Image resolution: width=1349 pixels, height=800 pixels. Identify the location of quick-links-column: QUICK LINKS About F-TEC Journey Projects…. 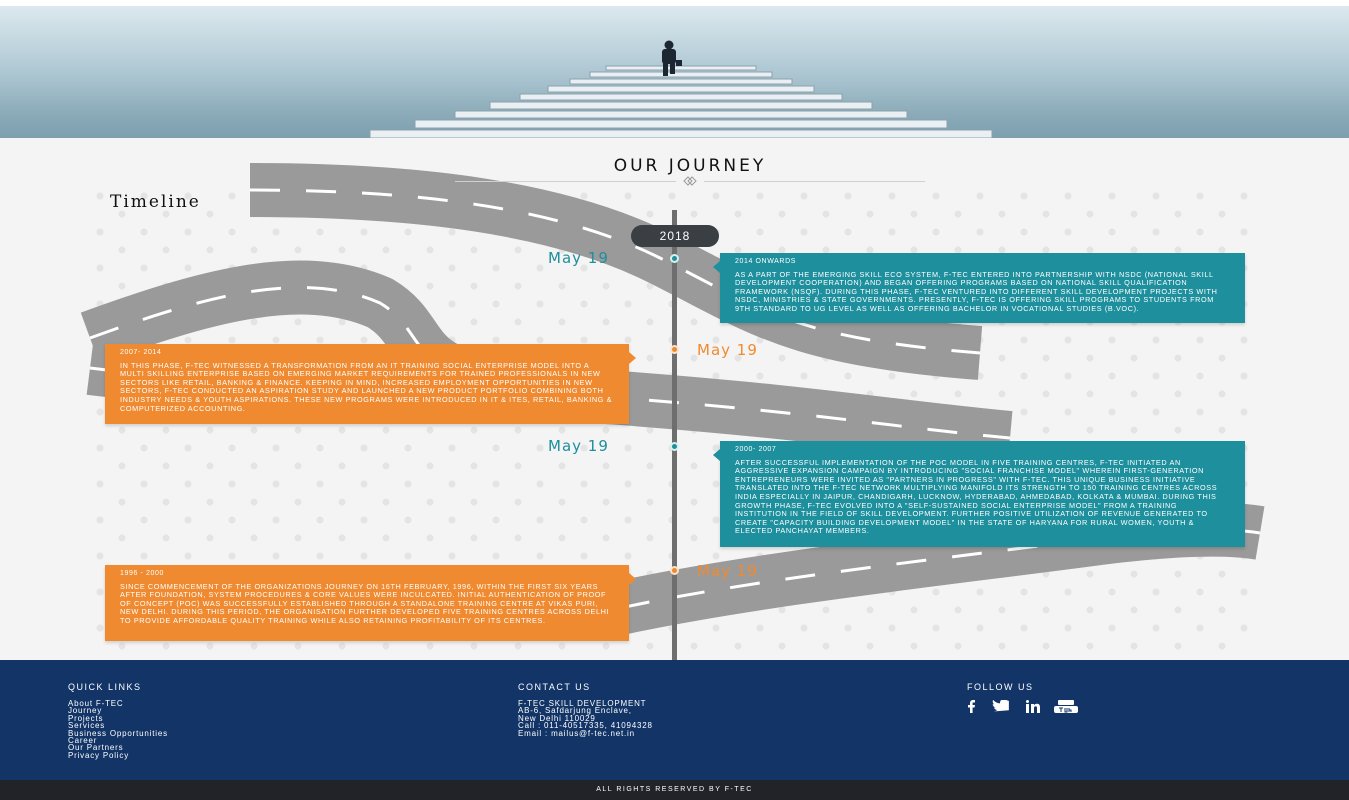
(118, 721).